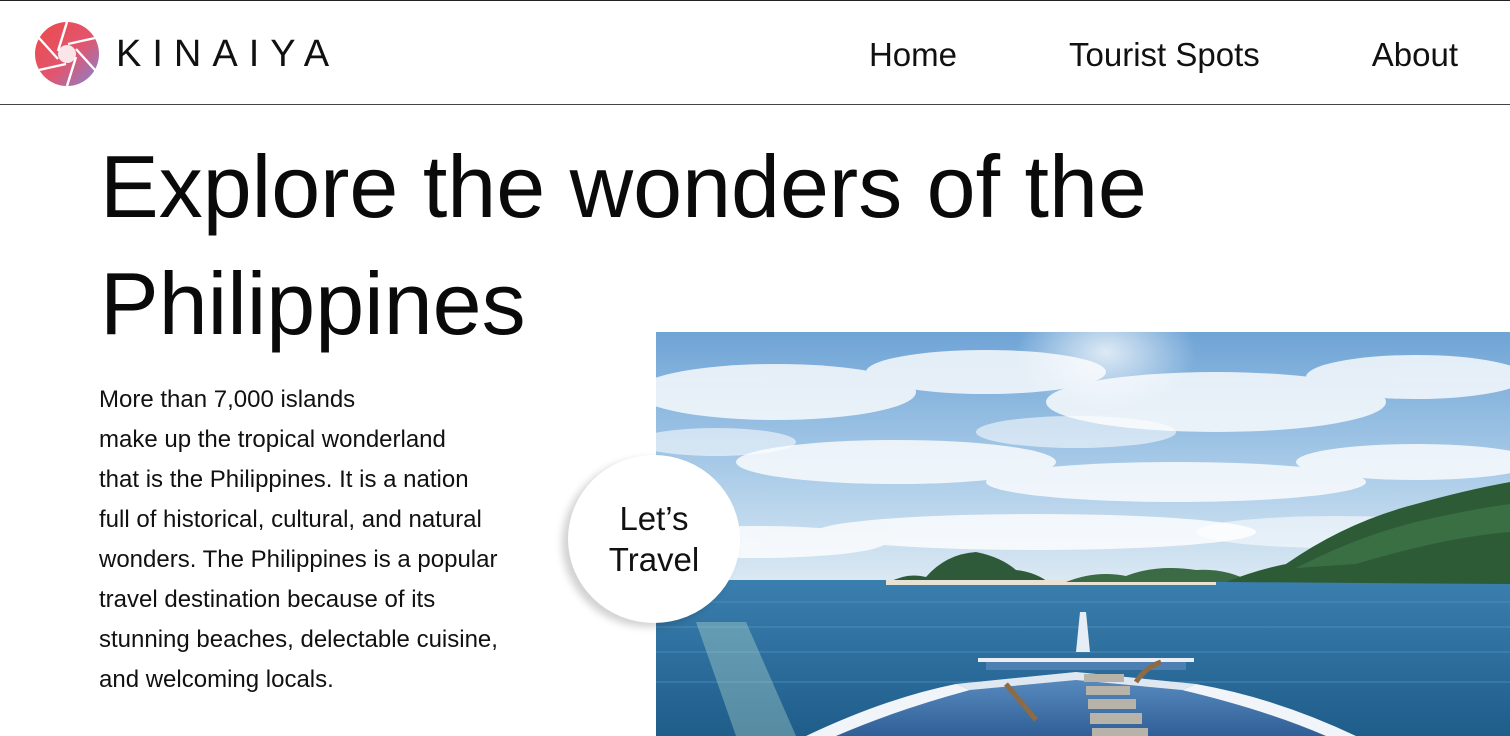 Image resolution: width=1510 pixels, height=736 pixels. Describe the element at coordinates (267, 599) in the screenshot. I see `hero-description-line: travel destination because of its` at that location.